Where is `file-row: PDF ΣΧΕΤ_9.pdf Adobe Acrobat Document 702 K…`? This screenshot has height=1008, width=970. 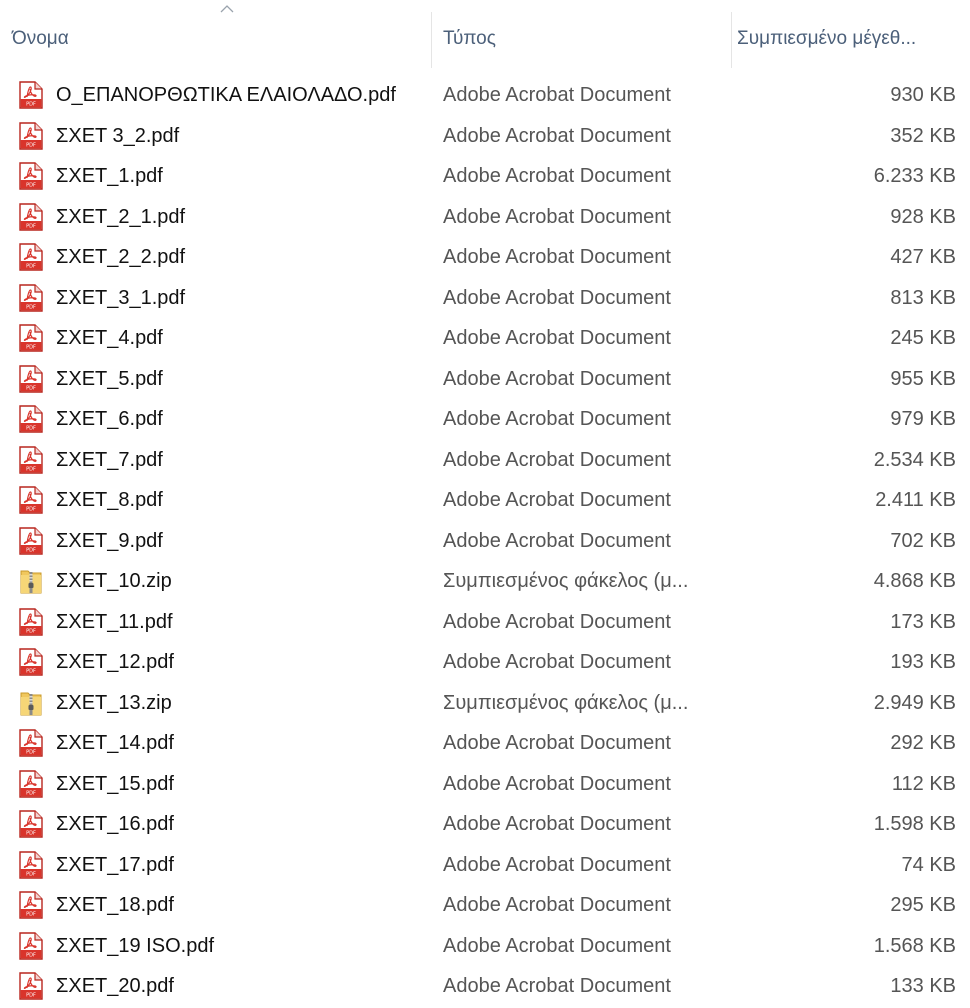 file-row: PDF ΣΧΕΤ_9.pdf Adobe Acrobat Document 702 K… is located at coordinates (485, 542).